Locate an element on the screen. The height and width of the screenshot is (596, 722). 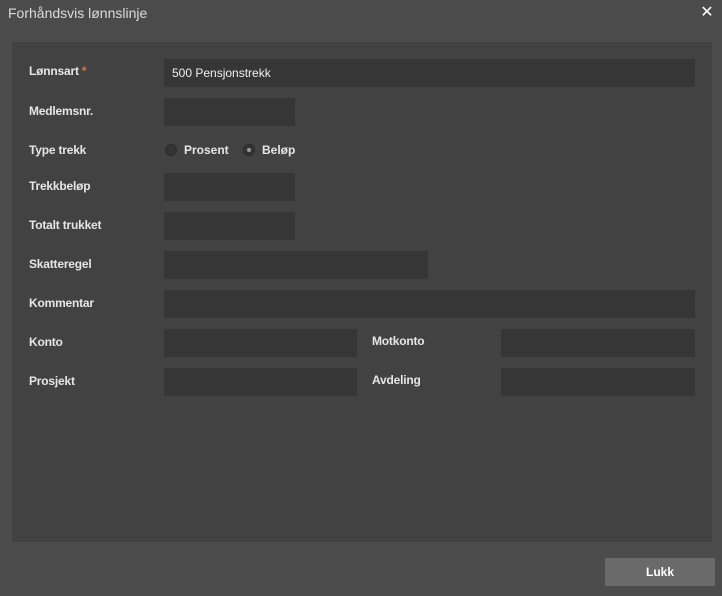
radio-prosent-label: Prosent is located at coordinates (206, 150).